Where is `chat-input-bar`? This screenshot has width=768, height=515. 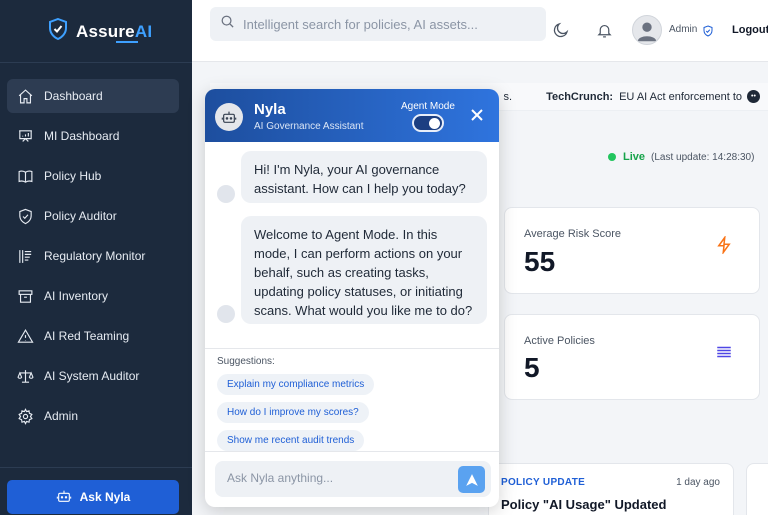 chat-input-bar is located at coordinates (353, 479).